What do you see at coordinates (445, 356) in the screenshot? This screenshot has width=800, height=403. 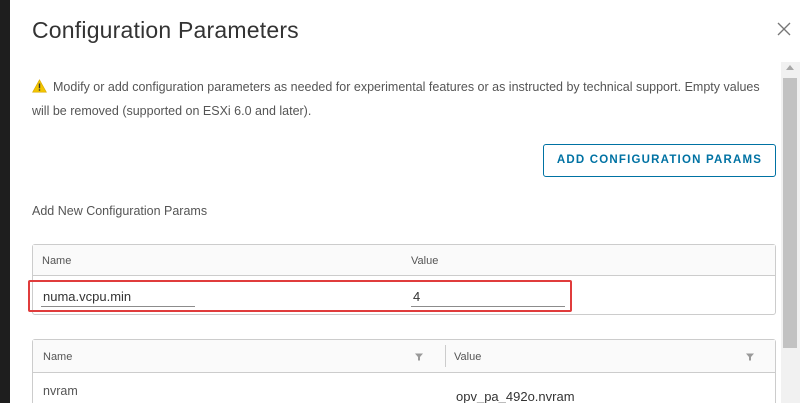 I see `column-resize-handle` at bounding box center [445, 356].